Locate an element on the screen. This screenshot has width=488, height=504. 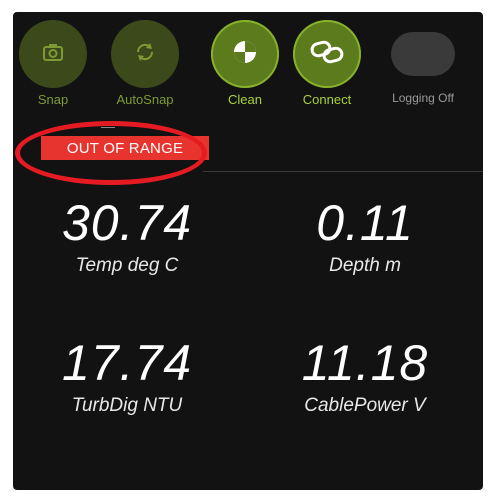
logging-toggle is located at coordinates (423, 54).